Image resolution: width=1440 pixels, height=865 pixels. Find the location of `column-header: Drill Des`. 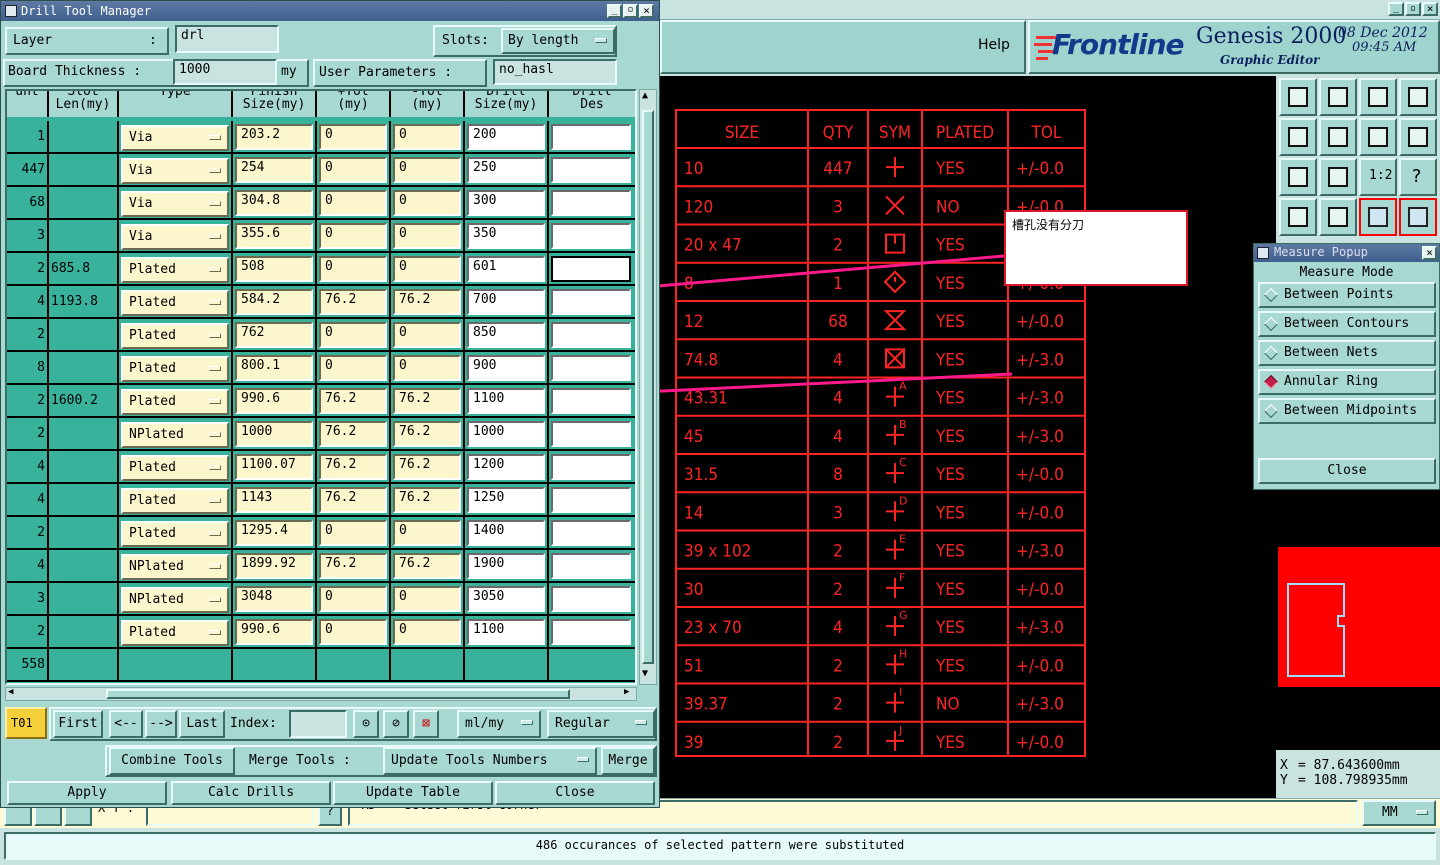

column-header: Drill Des is located at coordinates (592, 104).